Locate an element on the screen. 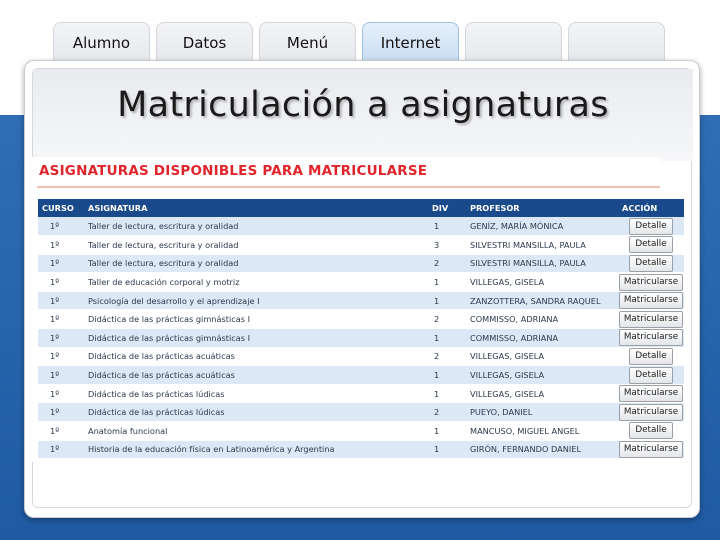 The image size is (720, 540). tab-alumno: Alumno is located at coordinates (101, 42).